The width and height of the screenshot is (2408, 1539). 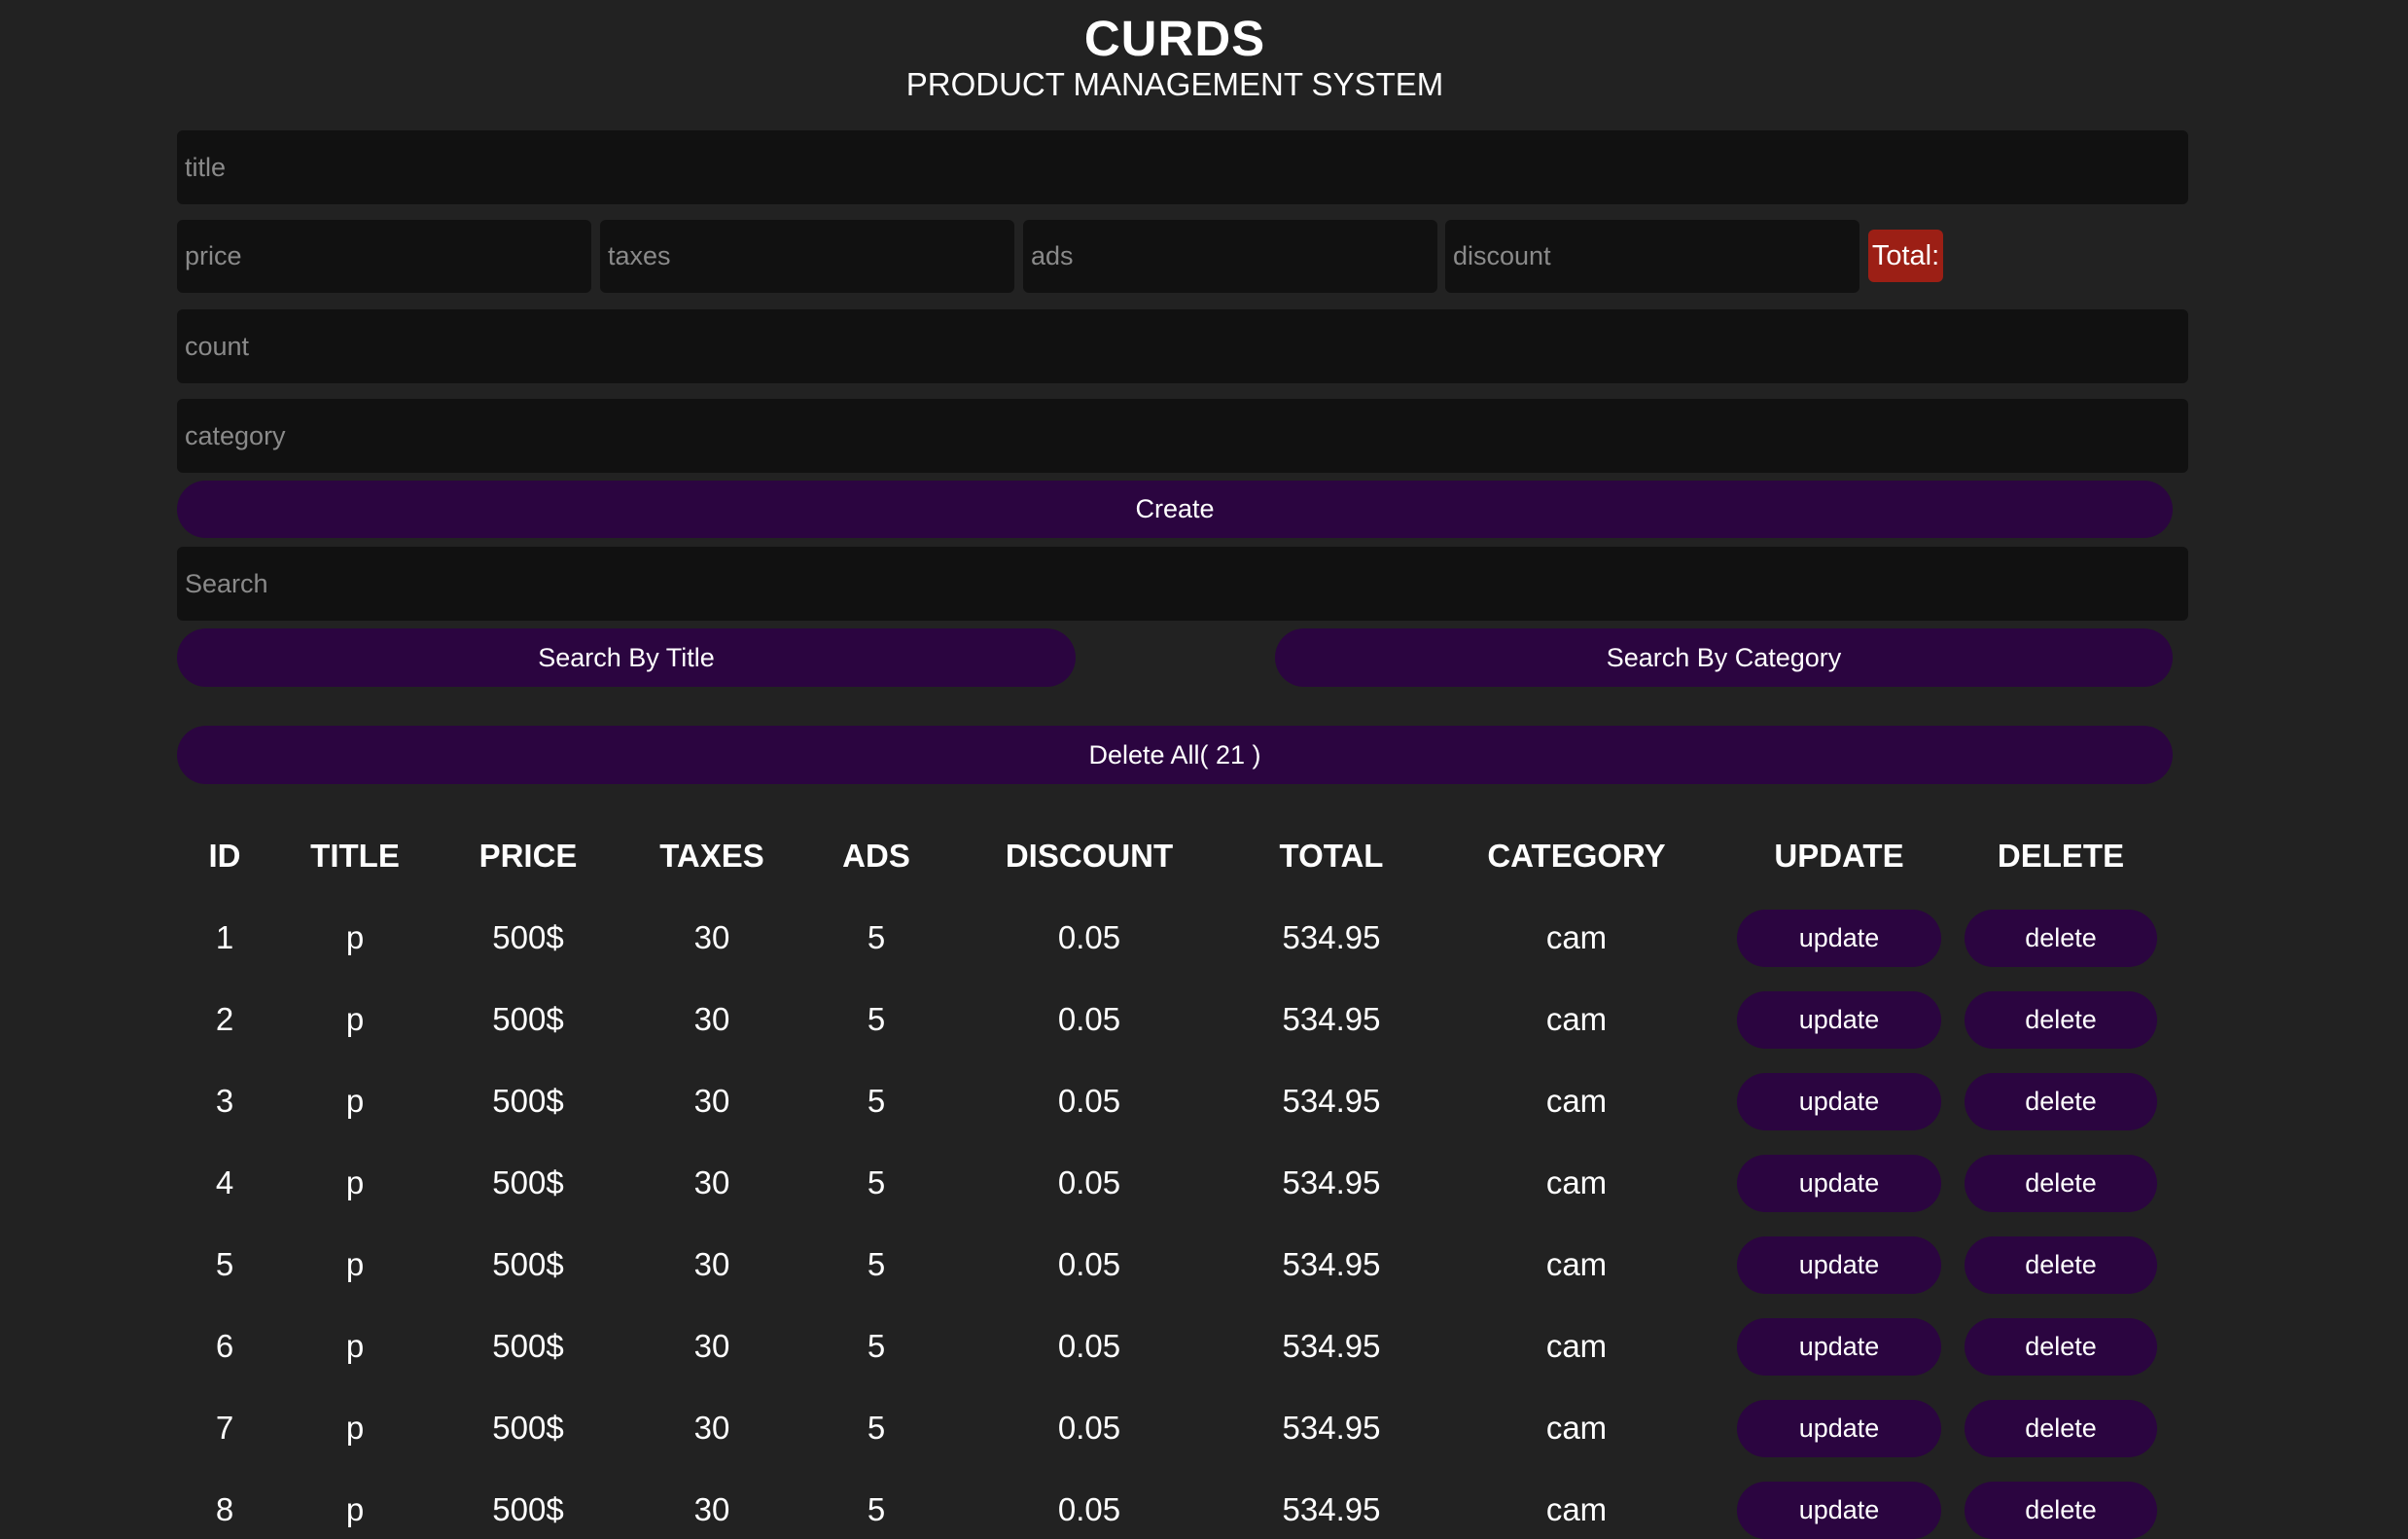 I want to click on create-button: Create, so click(x=1175, y=510).